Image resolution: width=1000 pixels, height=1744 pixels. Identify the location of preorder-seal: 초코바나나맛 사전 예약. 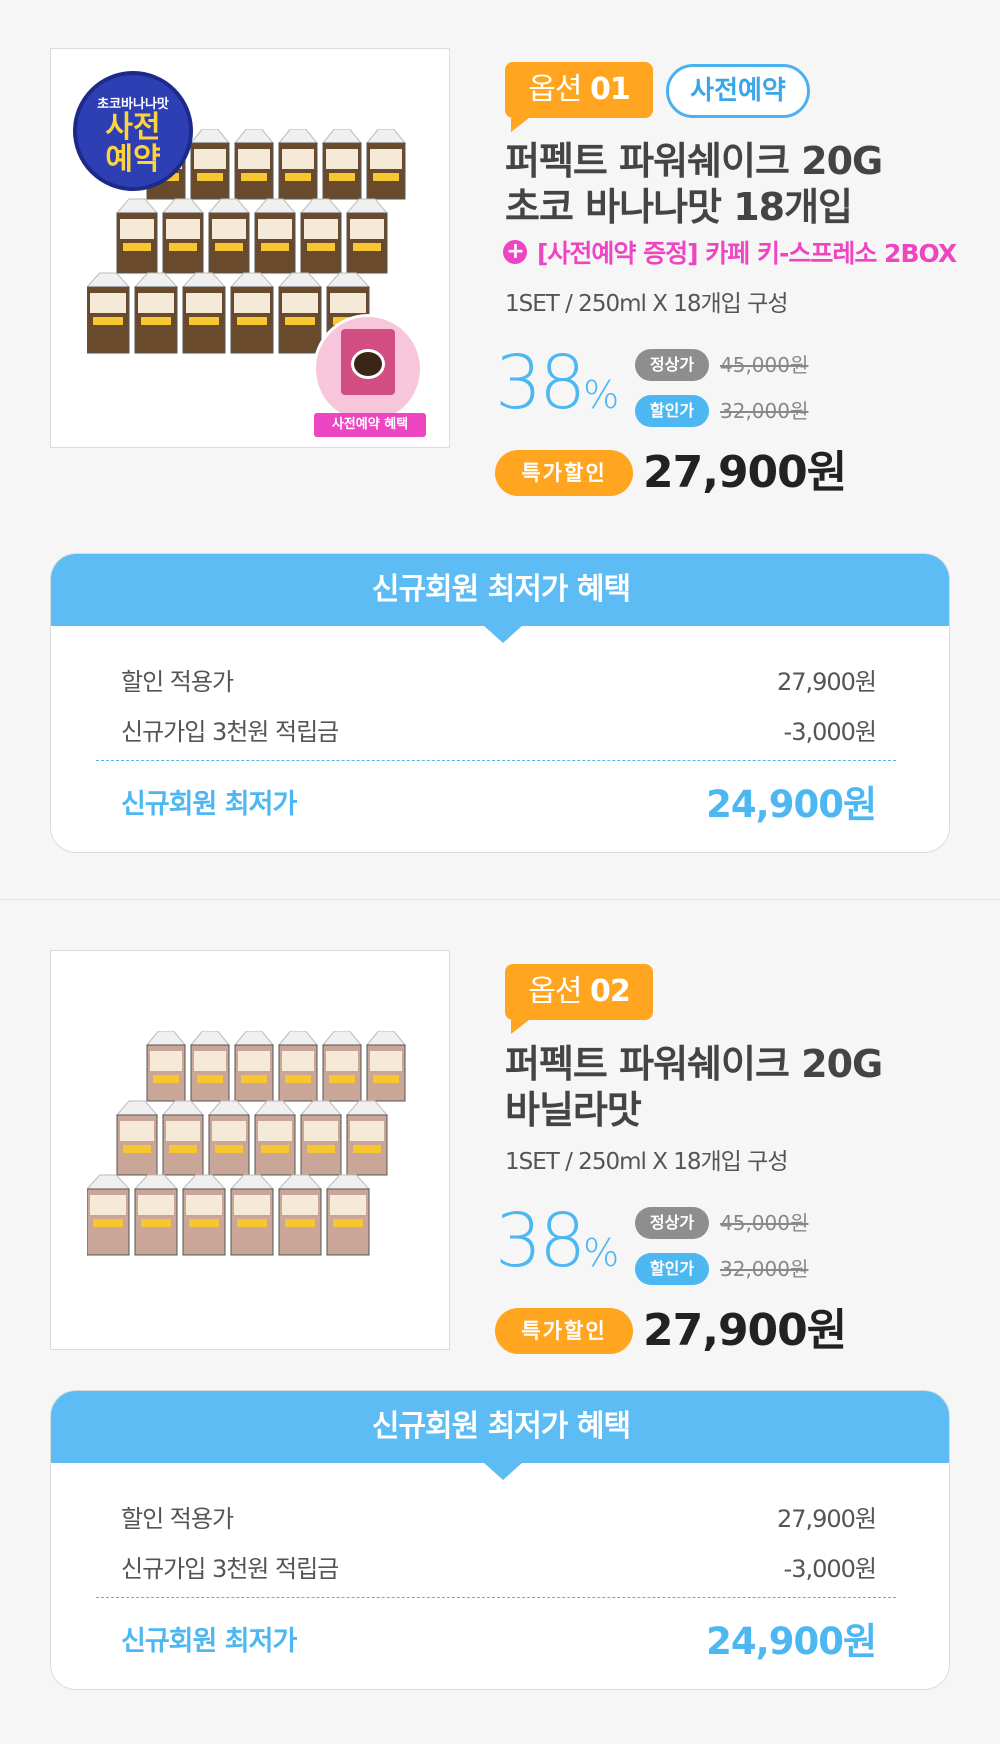
(133, 131).